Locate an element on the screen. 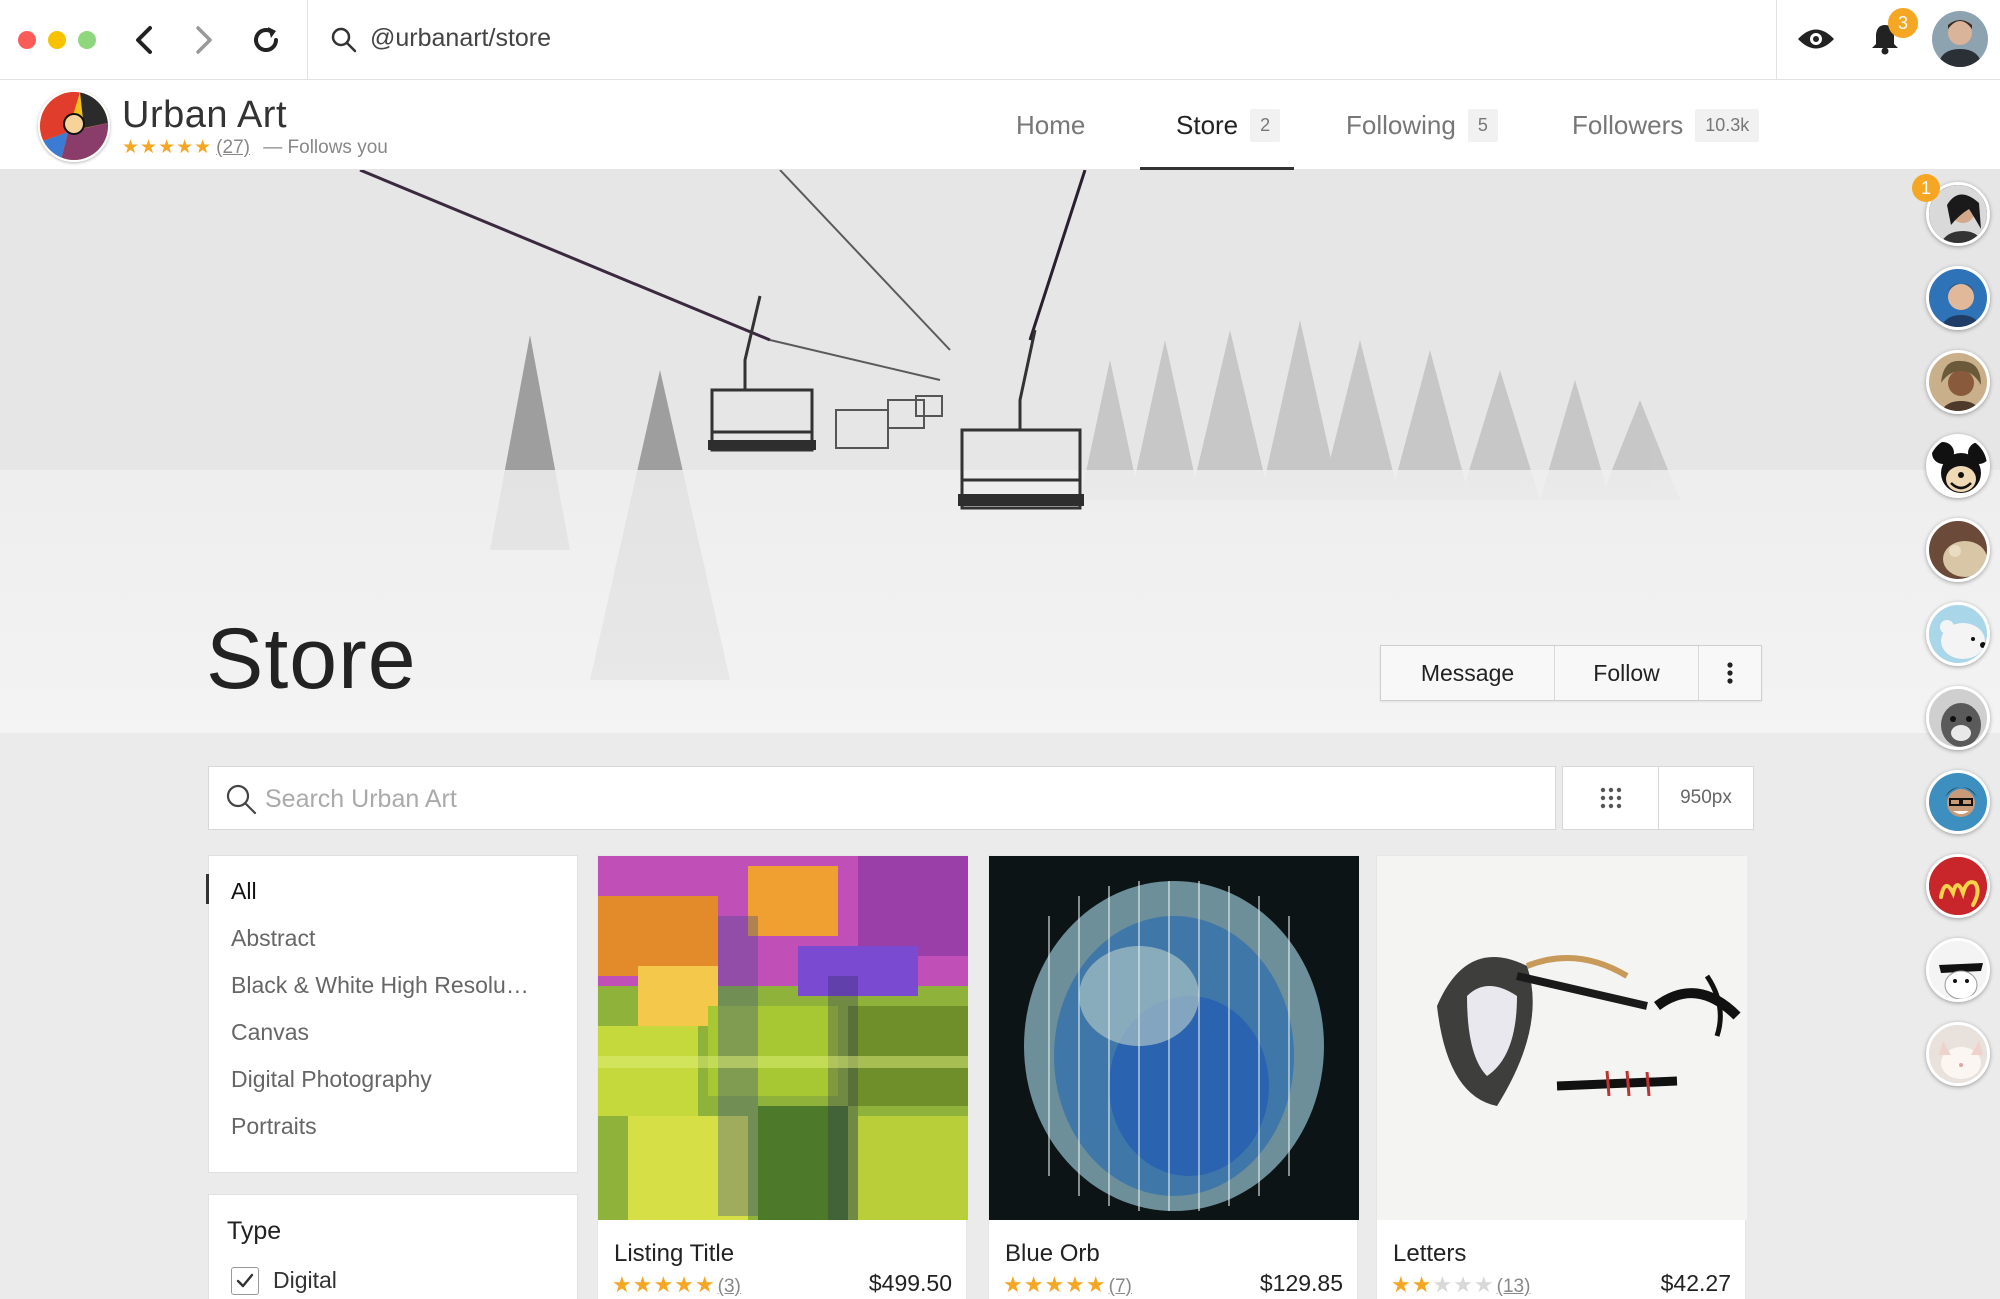 This screenshot has height=1299, width=2000. filter-item-portraits: Portraits is located at coordinates (274, 1126).